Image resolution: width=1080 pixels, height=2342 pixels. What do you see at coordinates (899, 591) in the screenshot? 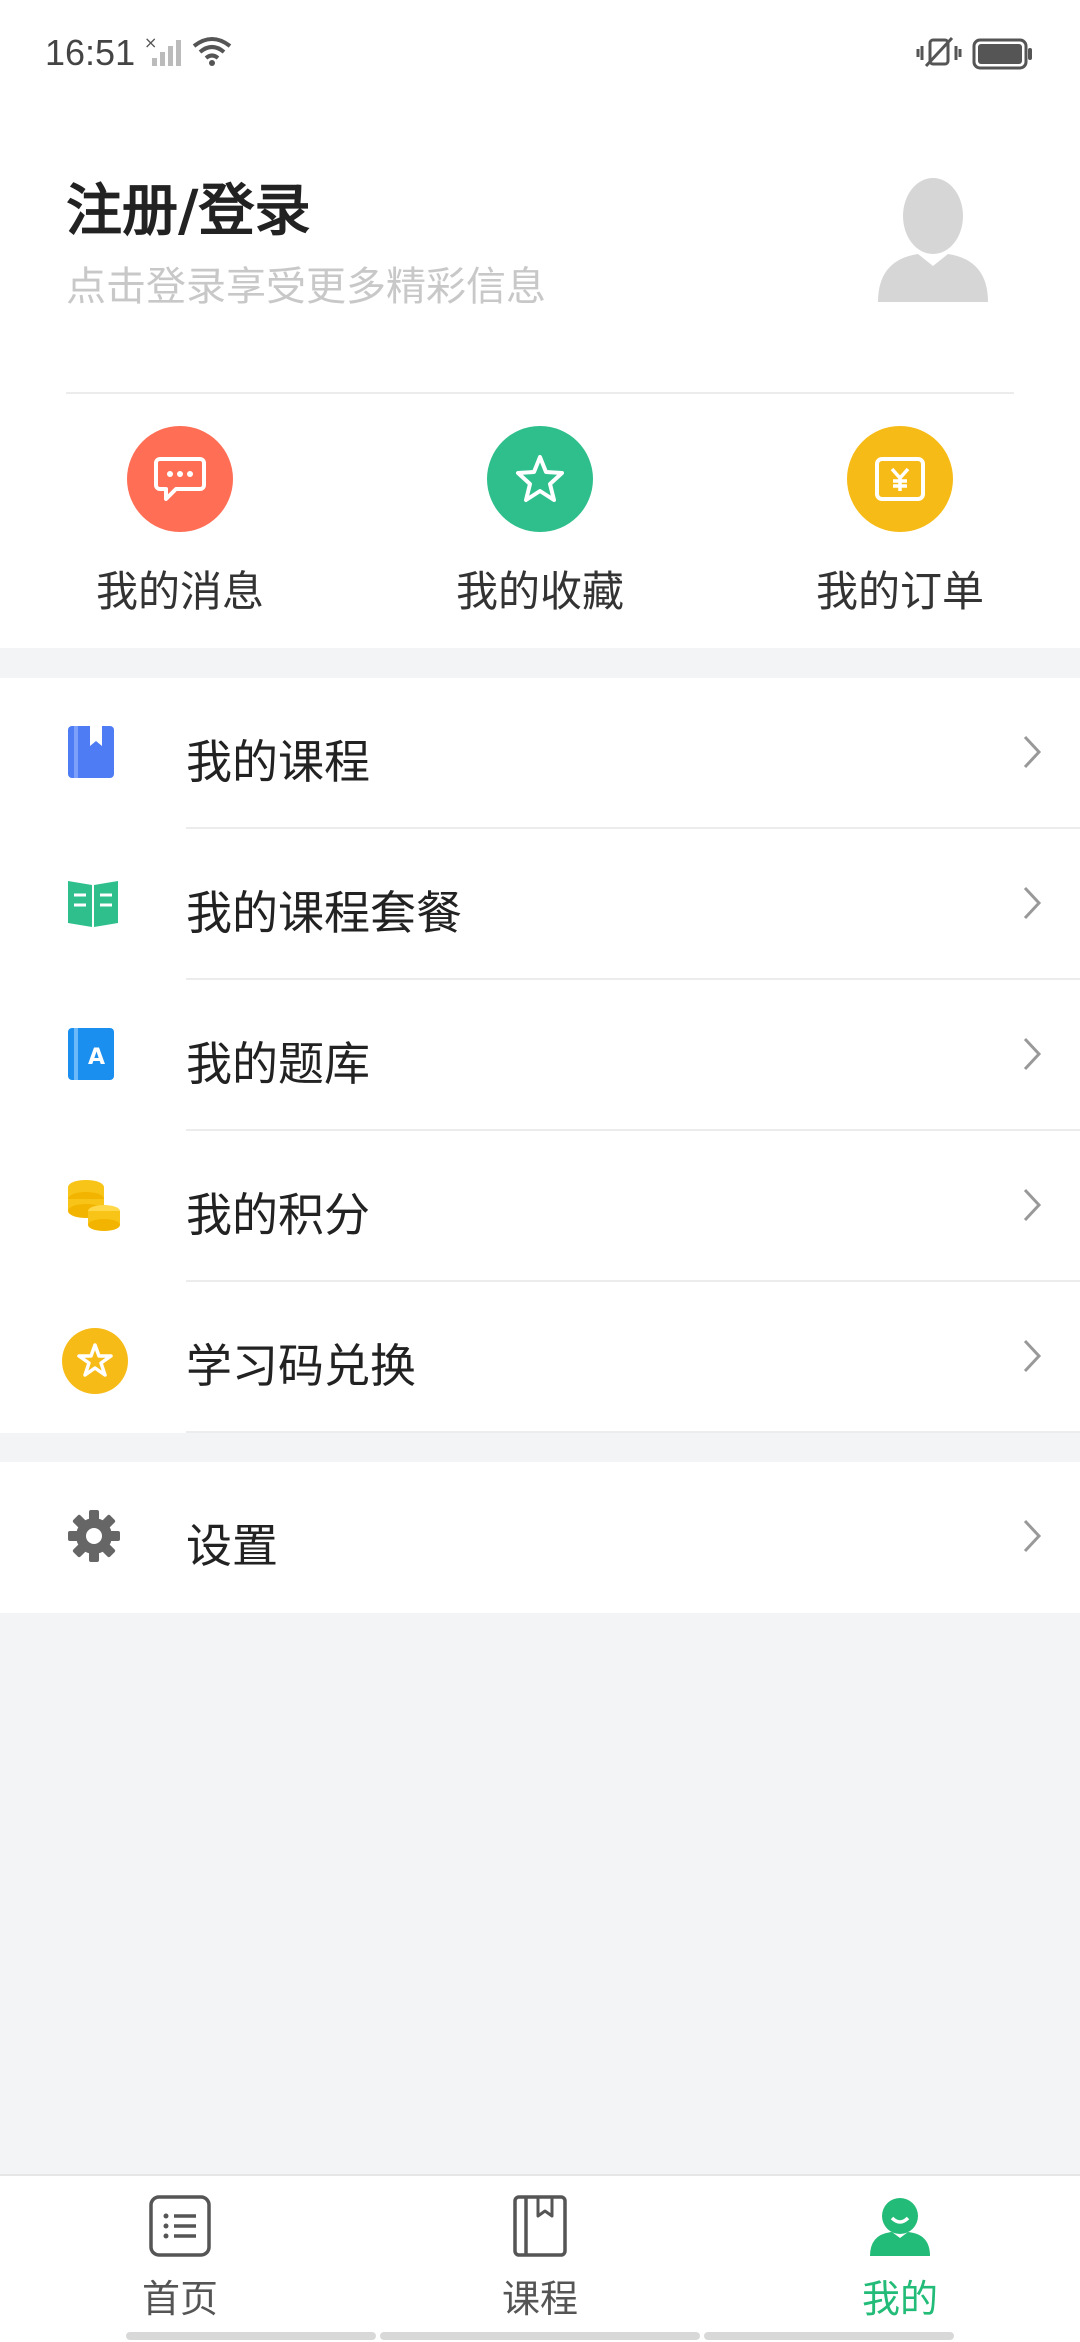
I see `my-orders-label: 我的订单` at bounding box center [899, 591].